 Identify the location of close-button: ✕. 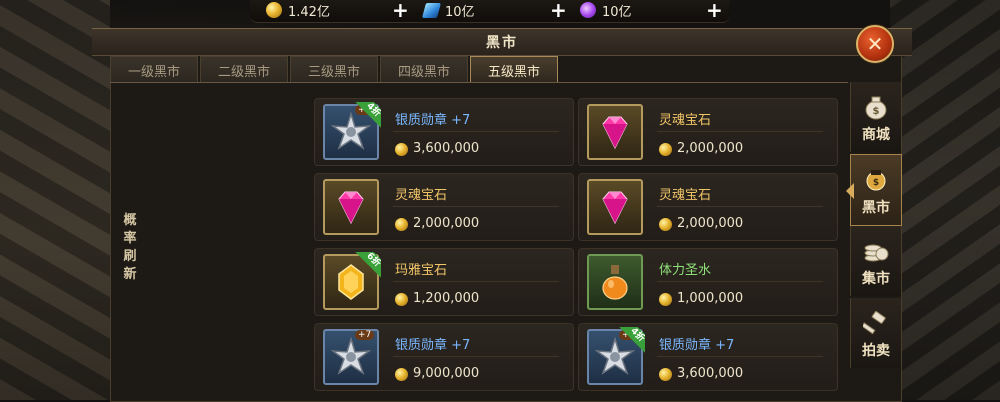
(875, 44).